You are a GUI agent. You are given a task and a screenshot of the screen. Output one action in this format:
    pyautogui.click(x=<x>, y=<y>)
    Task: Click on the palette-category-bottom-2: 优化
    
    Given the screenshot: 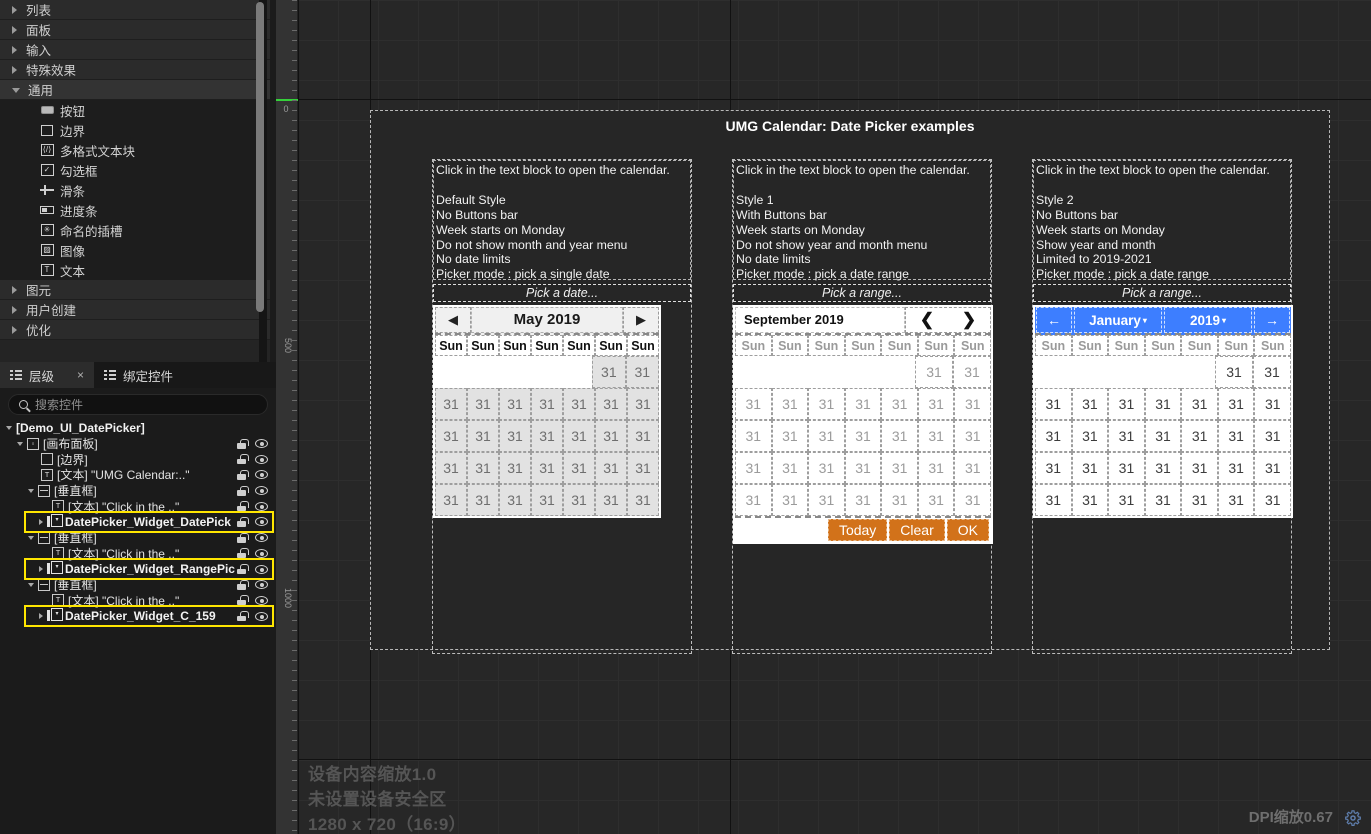 What is the action you would take?
    pyautogui.click(x=135, y=330)
    